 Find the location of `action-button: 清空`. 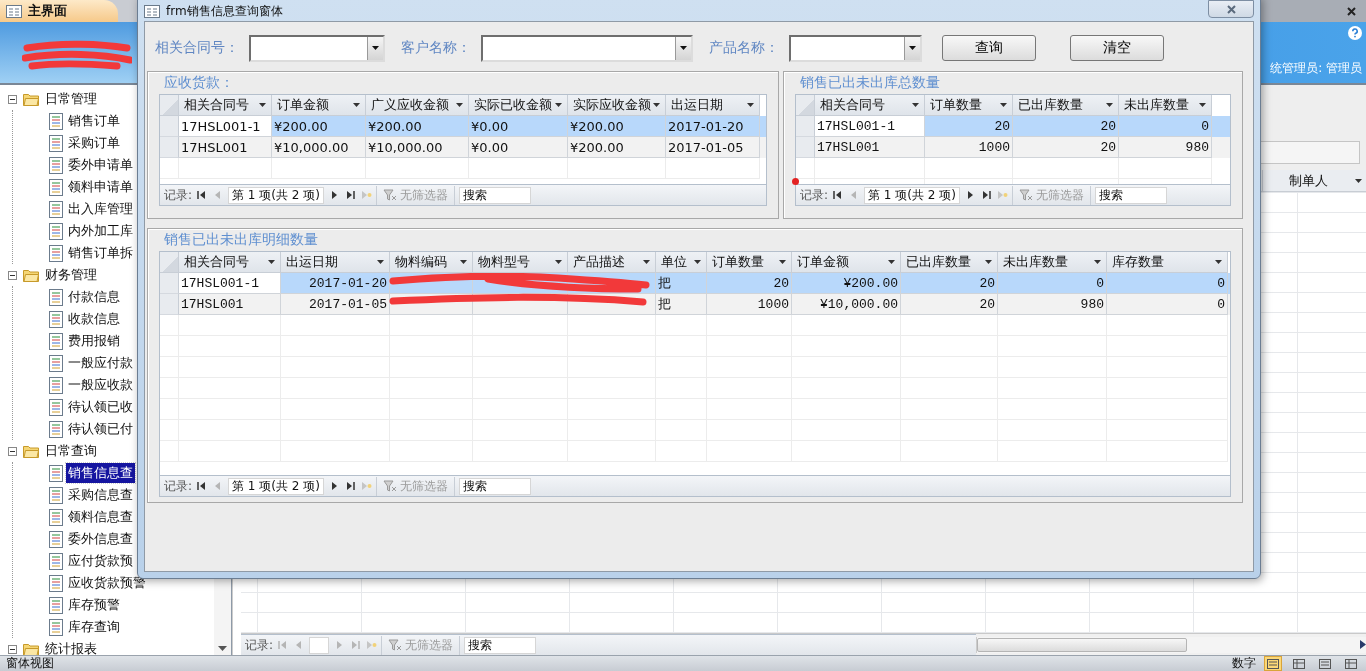

action-button: 清空 is located at coordinates (1117, 48).